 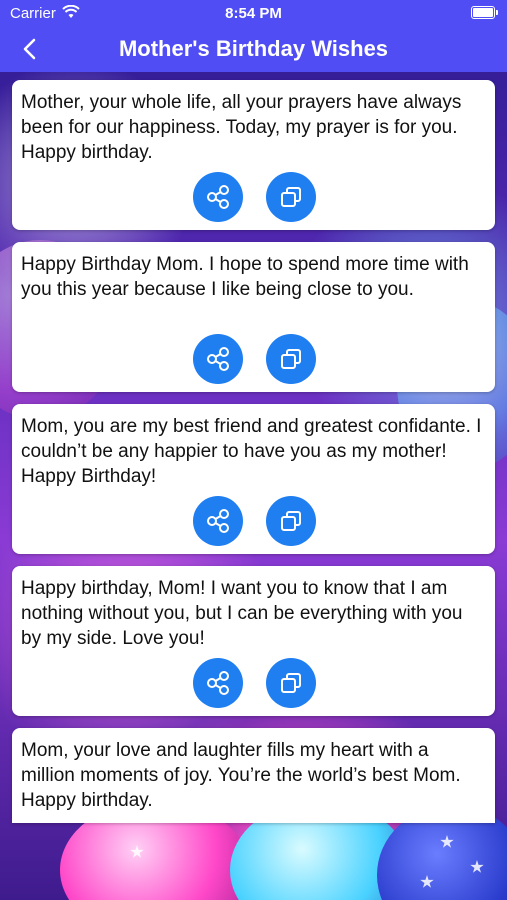 I want to click on battery-icon, so click(x=484, y=12).